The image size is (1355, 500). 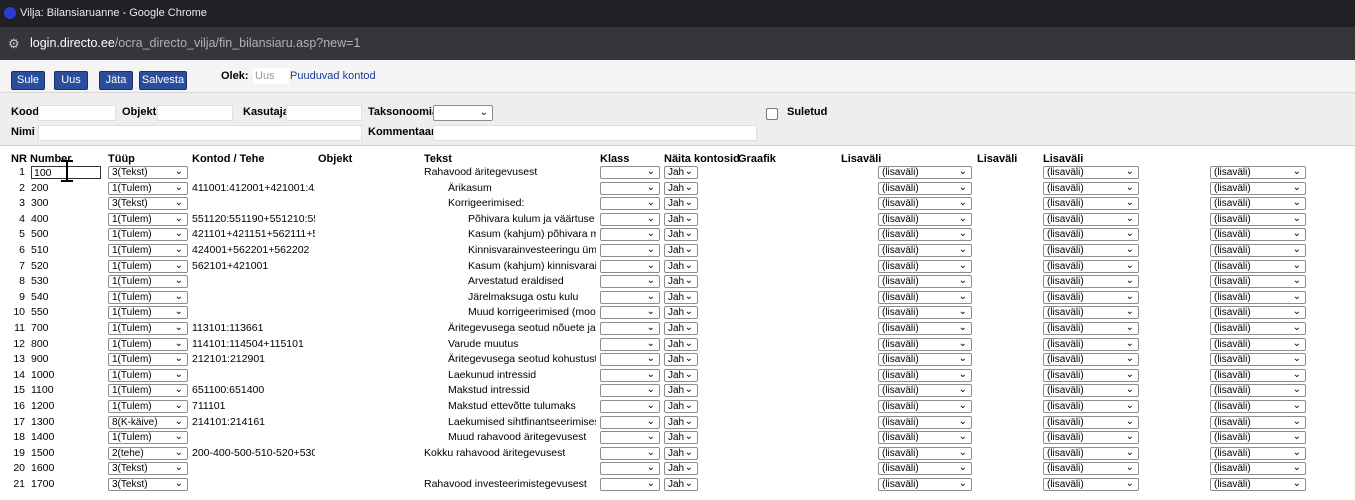 What do you see at coordinates (14, 44) in the screenshot?
I see `site-info-icon: ⚙` at bounding box center [14, 44].